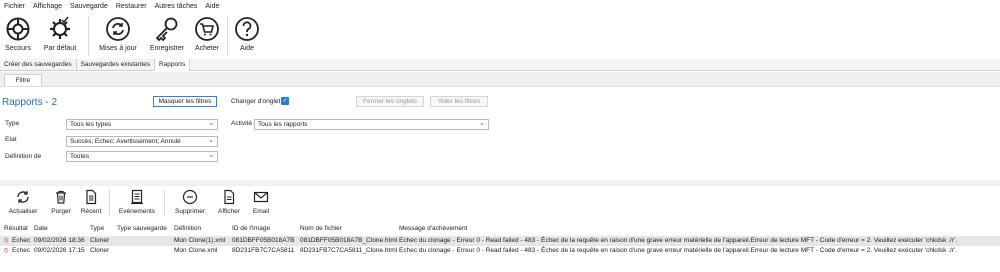 This screenshot has width=1000, height=272. Describe the element at coordinates (23, 80) in the screenshot. I see `tab-filtre: Filtre` at that location.